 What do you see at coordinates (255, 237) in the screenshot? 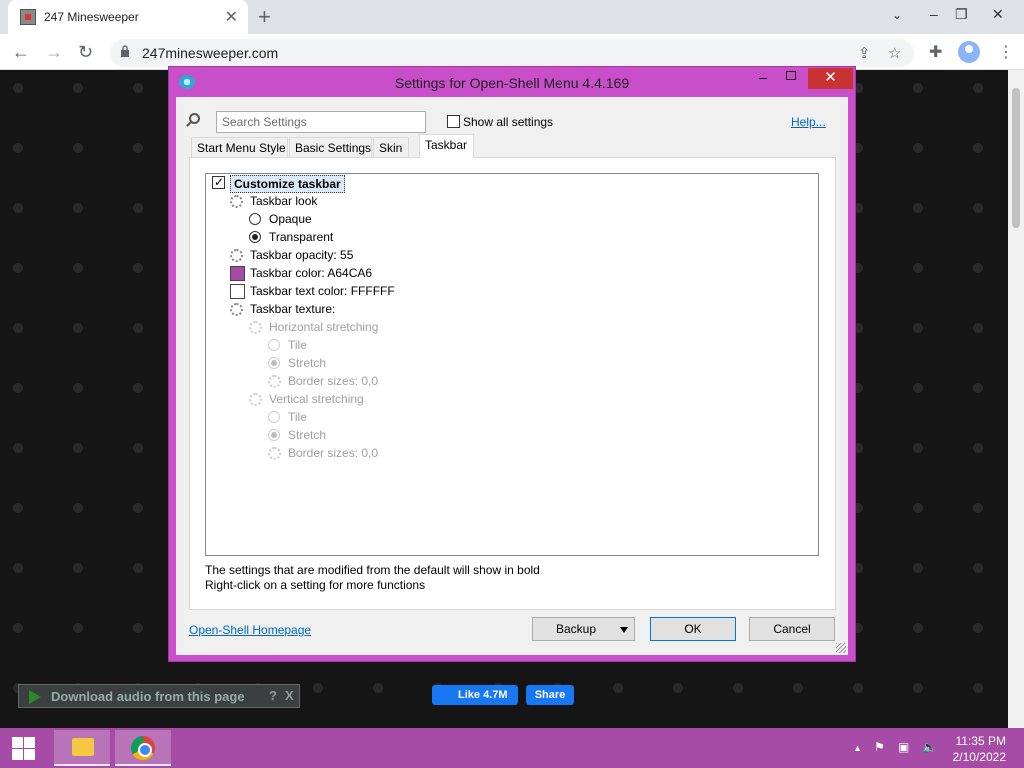
I see `transparent-radio` at bounding box center [255, 237].